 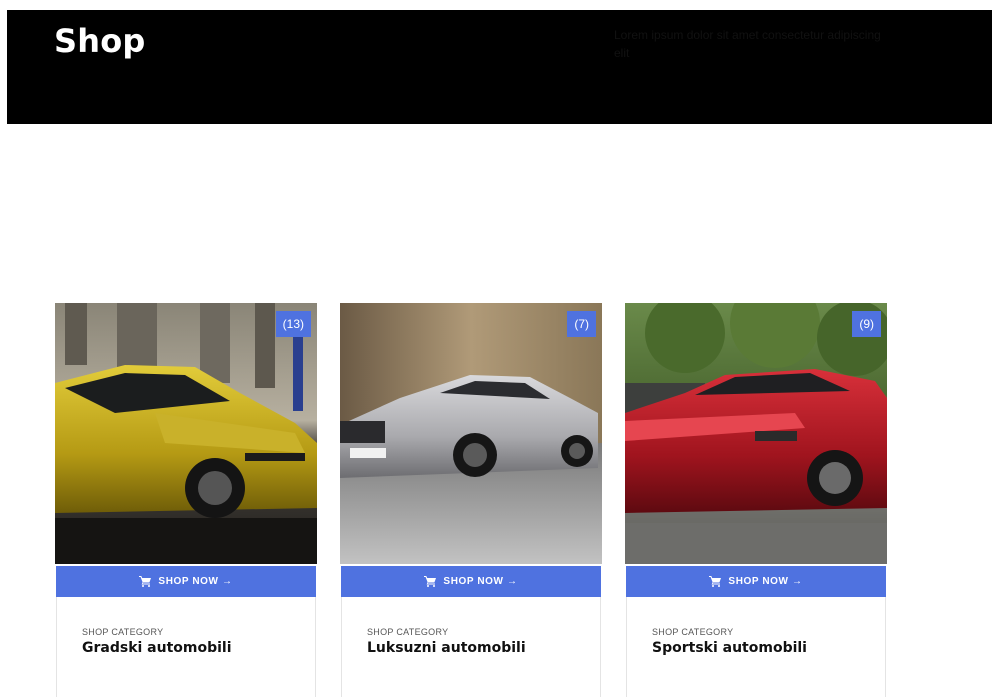 I want to click on card-body: SHOP CATEGORY Luksuzni automobili, so click(x=471, y=647).